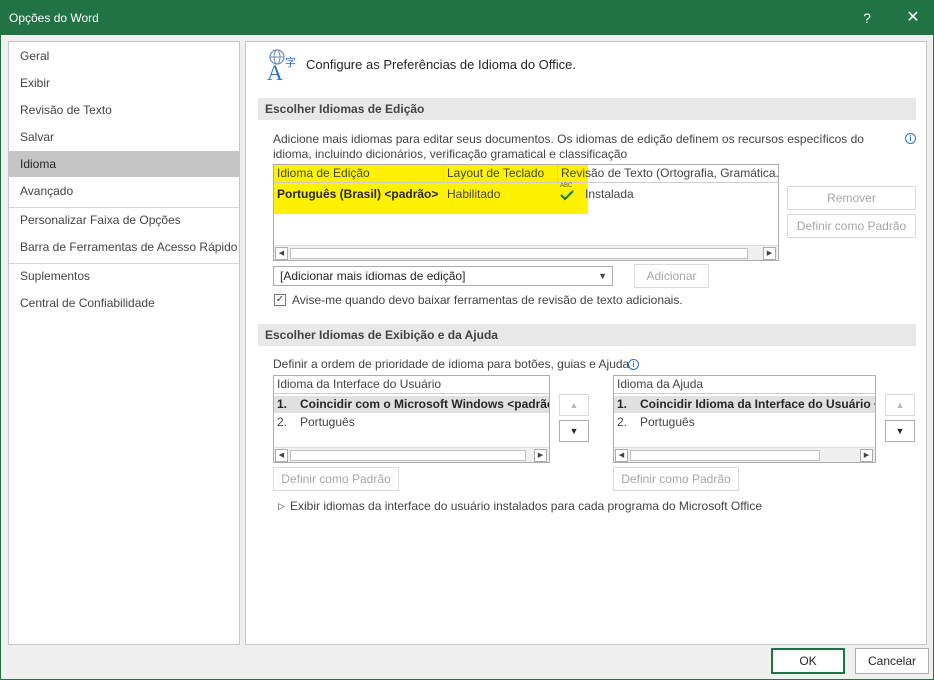 This screenshot has width=934, height=680. Describe the element at coordinates (851, 198) in the screenshot. I see `remove-button: Remover` at that location.